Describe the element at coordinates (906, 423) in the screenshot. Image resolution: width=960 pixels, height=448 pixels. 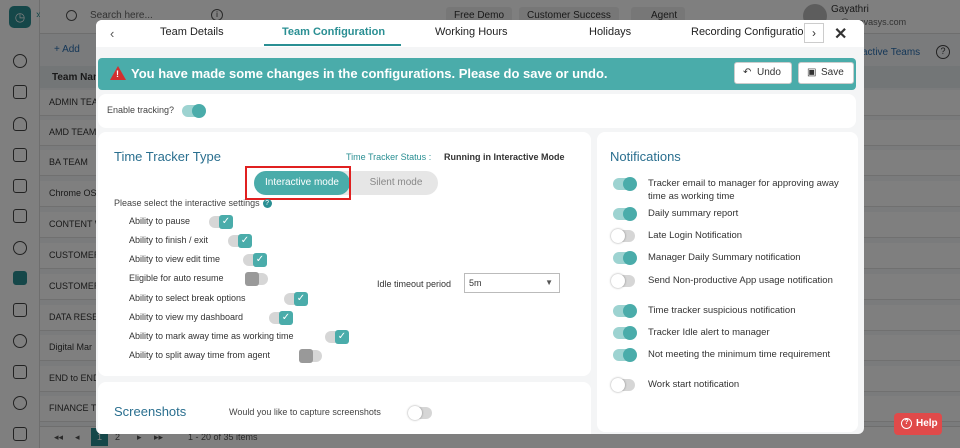
I see `help-icon: ?` at that location.